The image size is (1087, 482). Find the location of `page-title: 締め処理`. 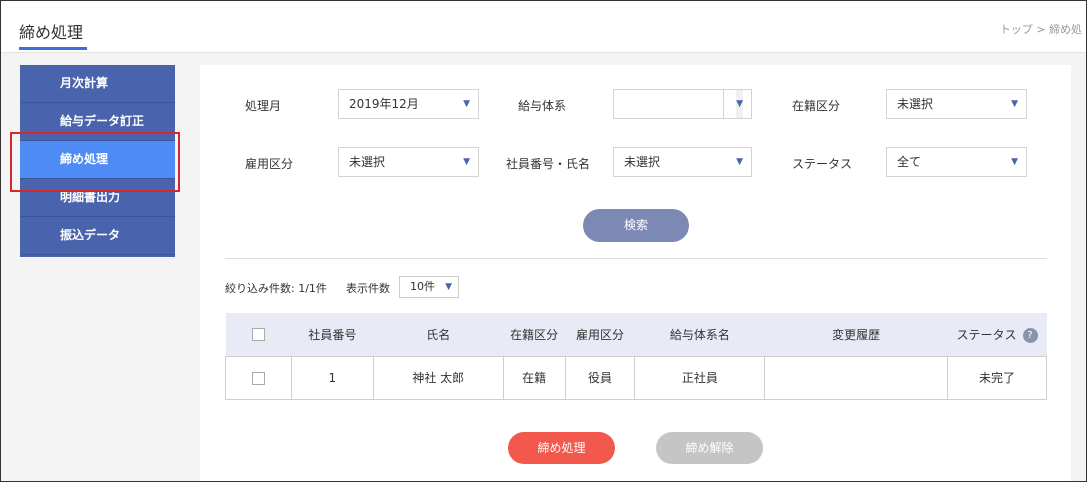

page-title: 締め処理 is located at coordinates (51, 32).